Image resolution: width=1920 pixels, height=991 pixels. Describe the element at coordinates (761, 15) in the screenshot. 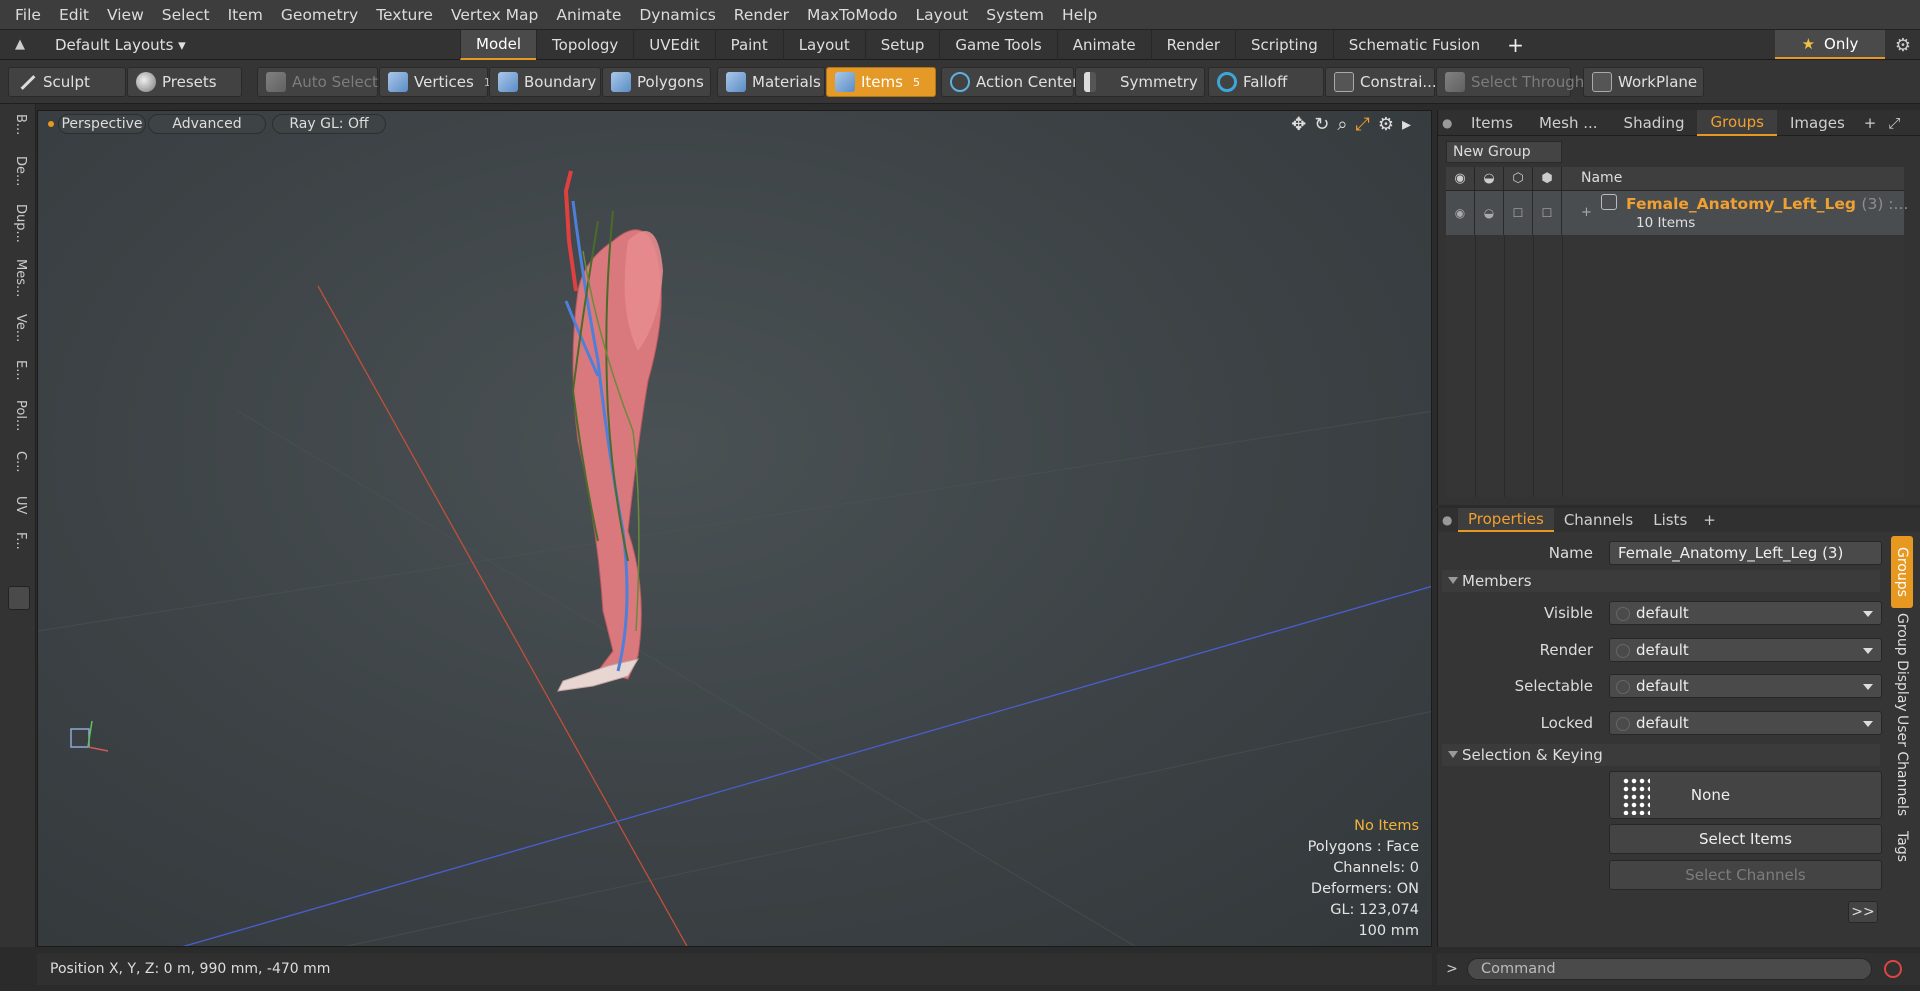

I see `menu-render: Render` at that location.